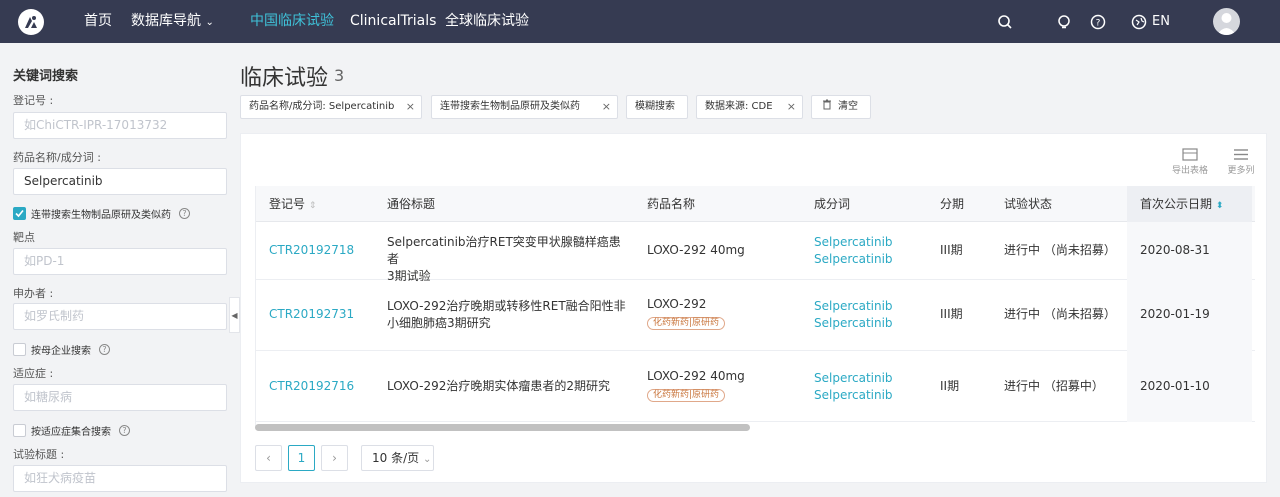  Describe the element at coordinates (311, 386) in the screenshot. I see `reg-number-link: CTR20192716` at that location.